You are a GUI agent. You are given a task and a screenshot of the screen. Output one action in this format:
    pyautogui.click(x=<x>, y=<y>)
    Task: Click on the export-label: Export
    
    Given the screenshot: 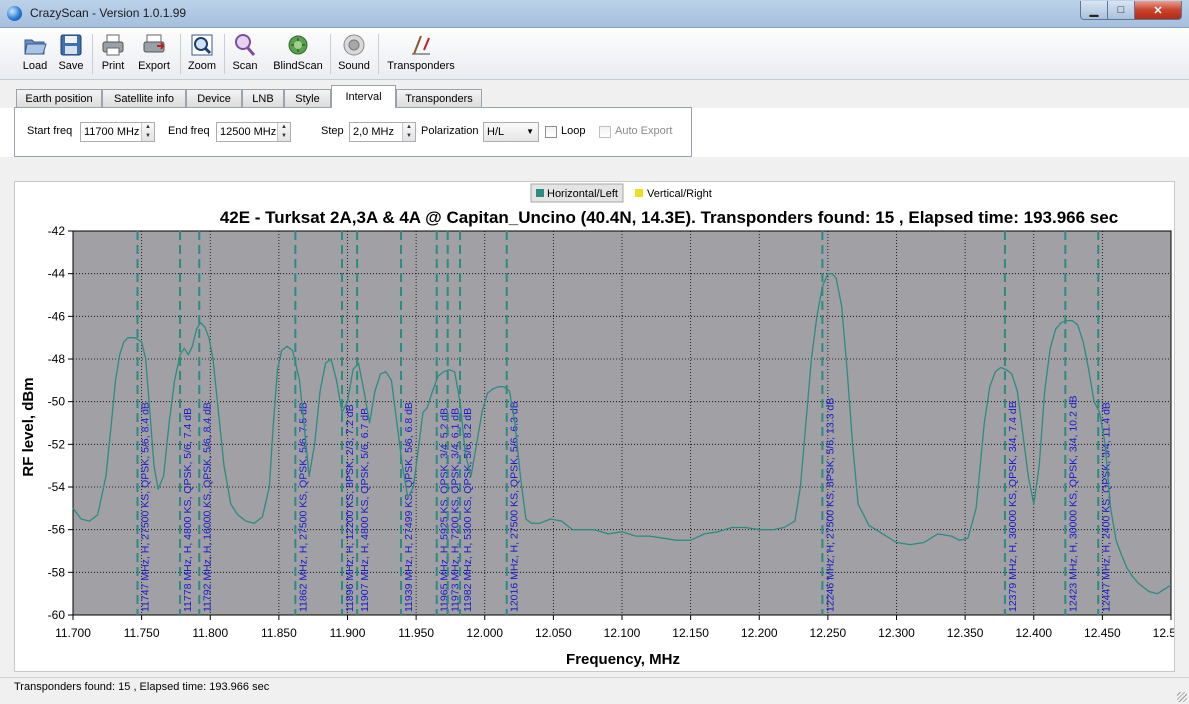 What is the action you would take?
    pyautogui.click(x=154, y=66)
    